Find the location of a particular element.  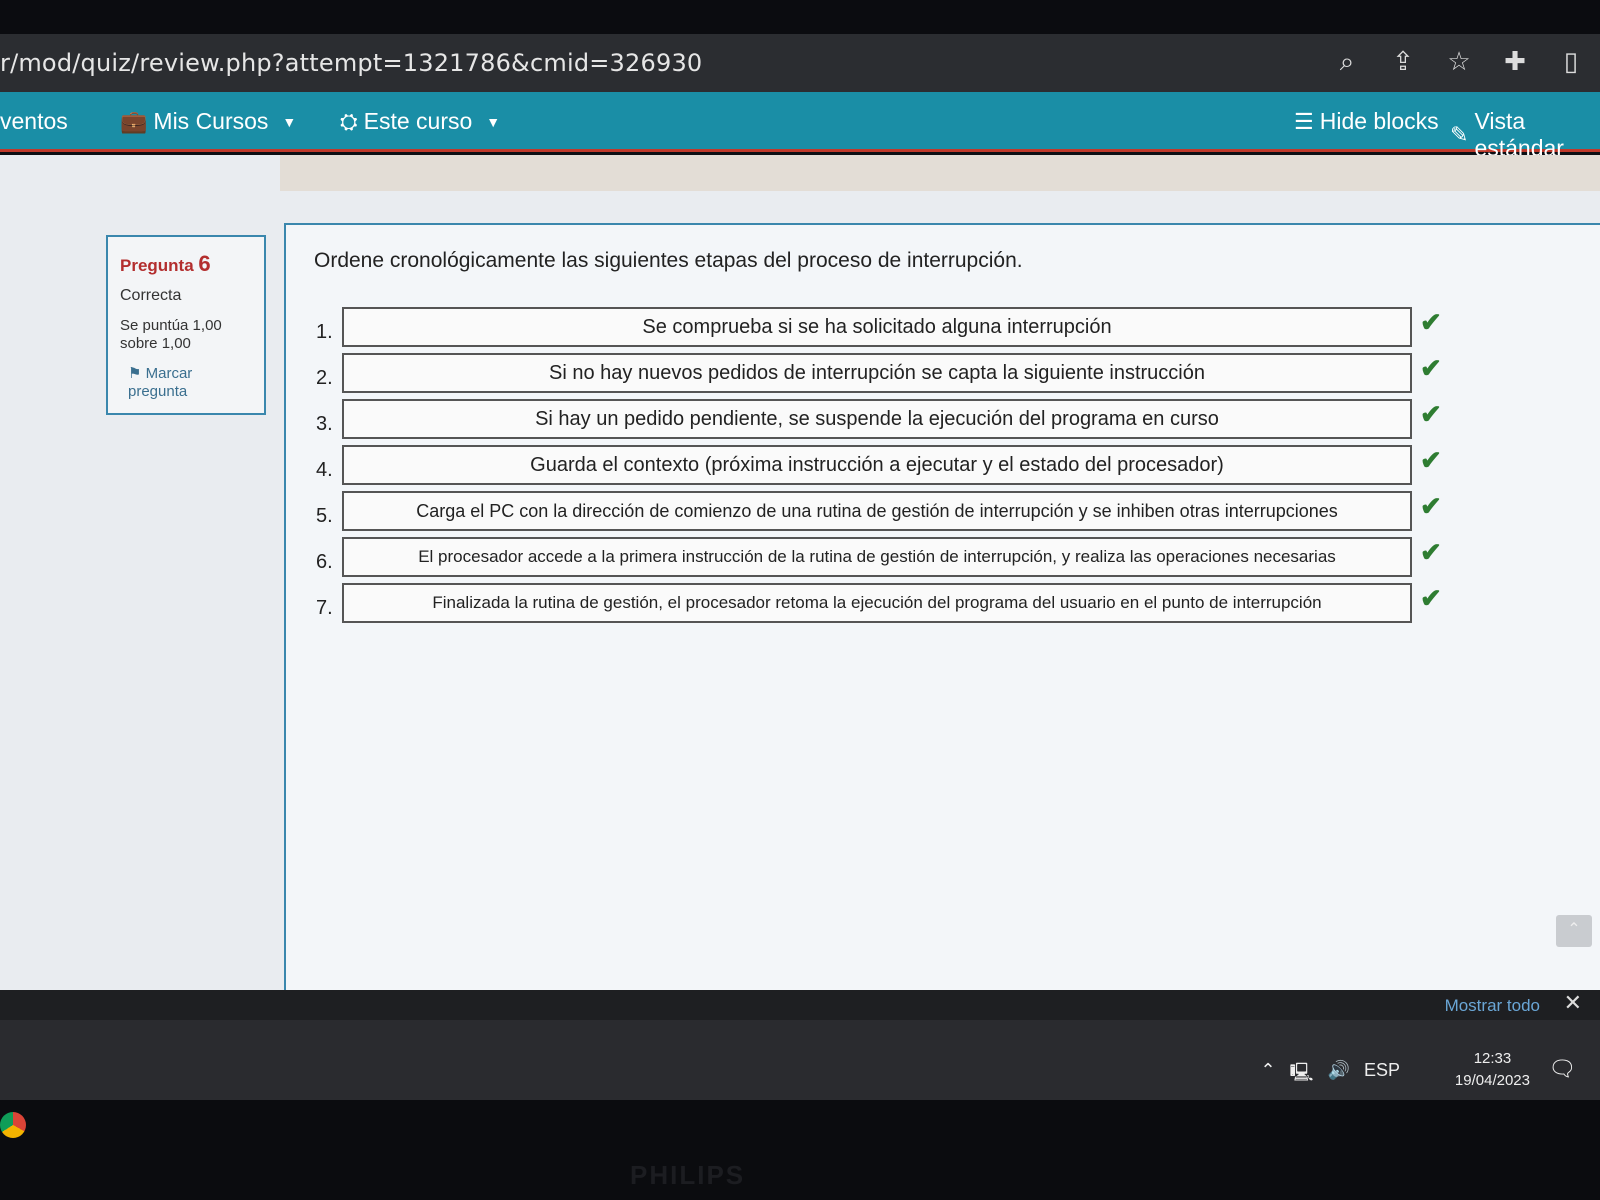

monitor-bezel-top is located at coordinates (800, 17).